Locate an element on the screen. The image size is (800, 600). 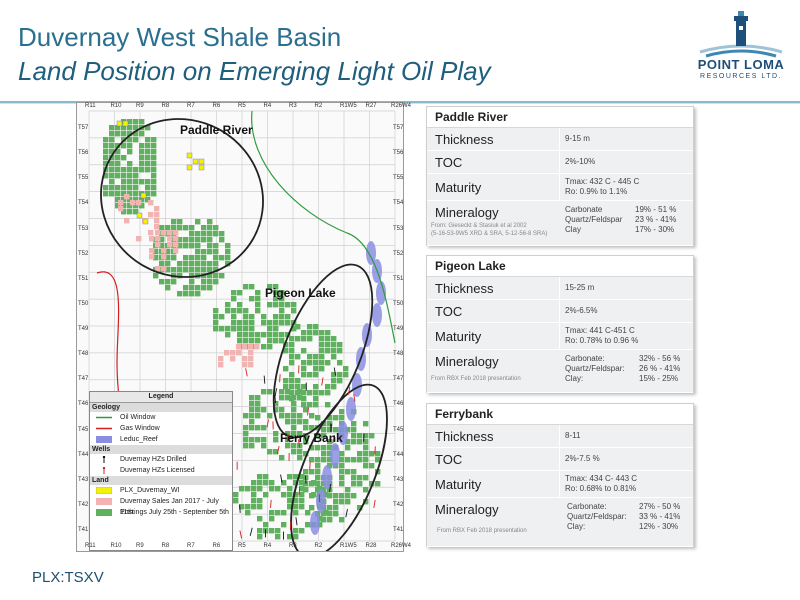
legend-leduc-reef: Leduc_Reef is located at coordinates (161, 439).